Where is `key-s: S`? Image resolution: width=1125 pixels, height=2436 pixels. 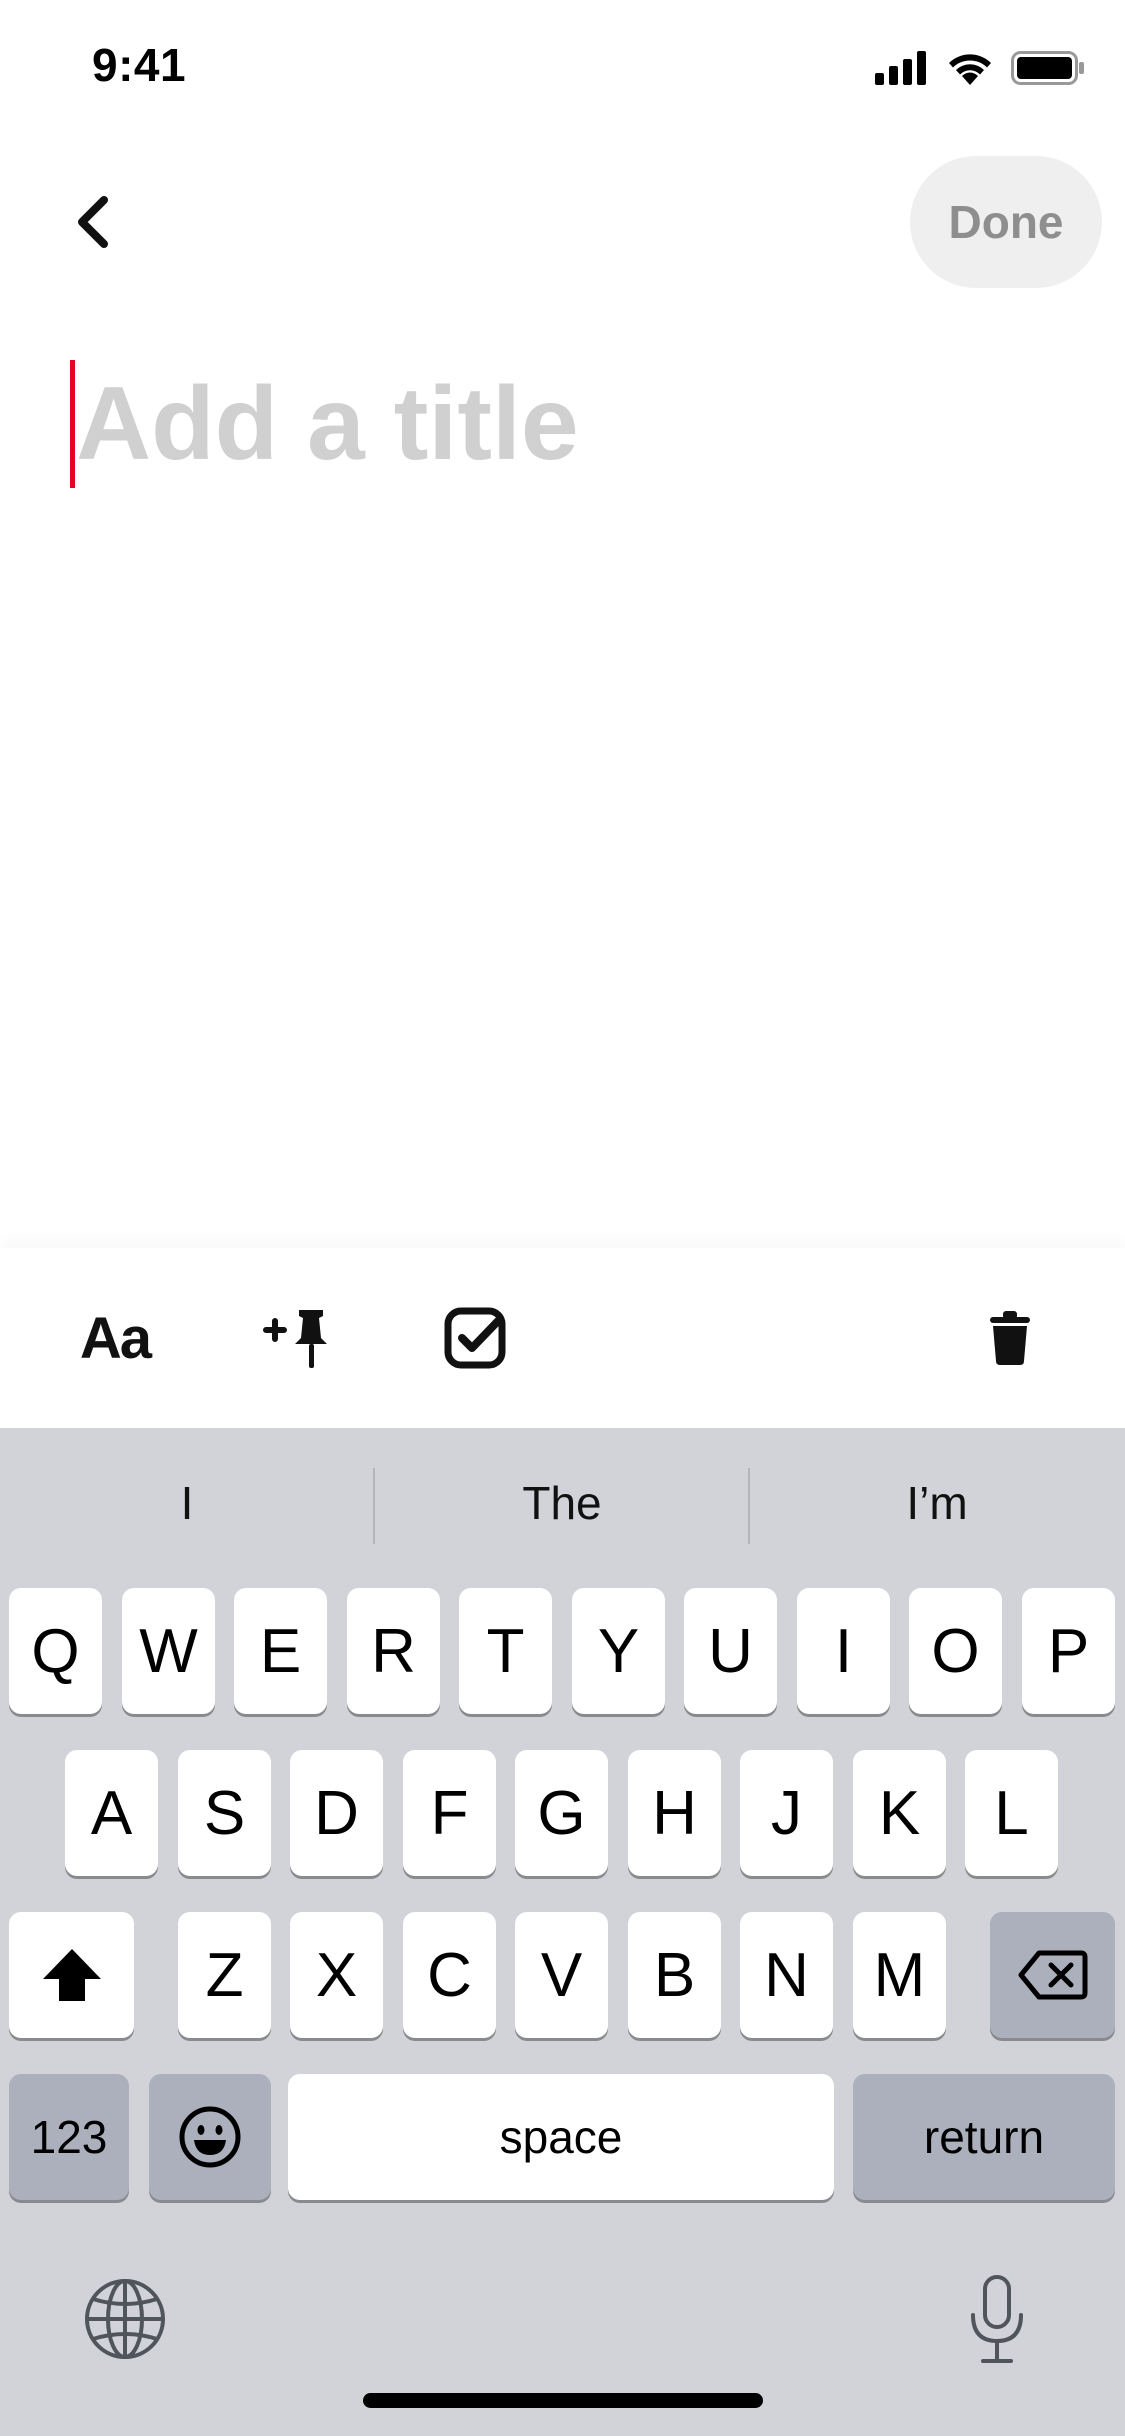
key-s: S is located at coordinates (224, 1813).